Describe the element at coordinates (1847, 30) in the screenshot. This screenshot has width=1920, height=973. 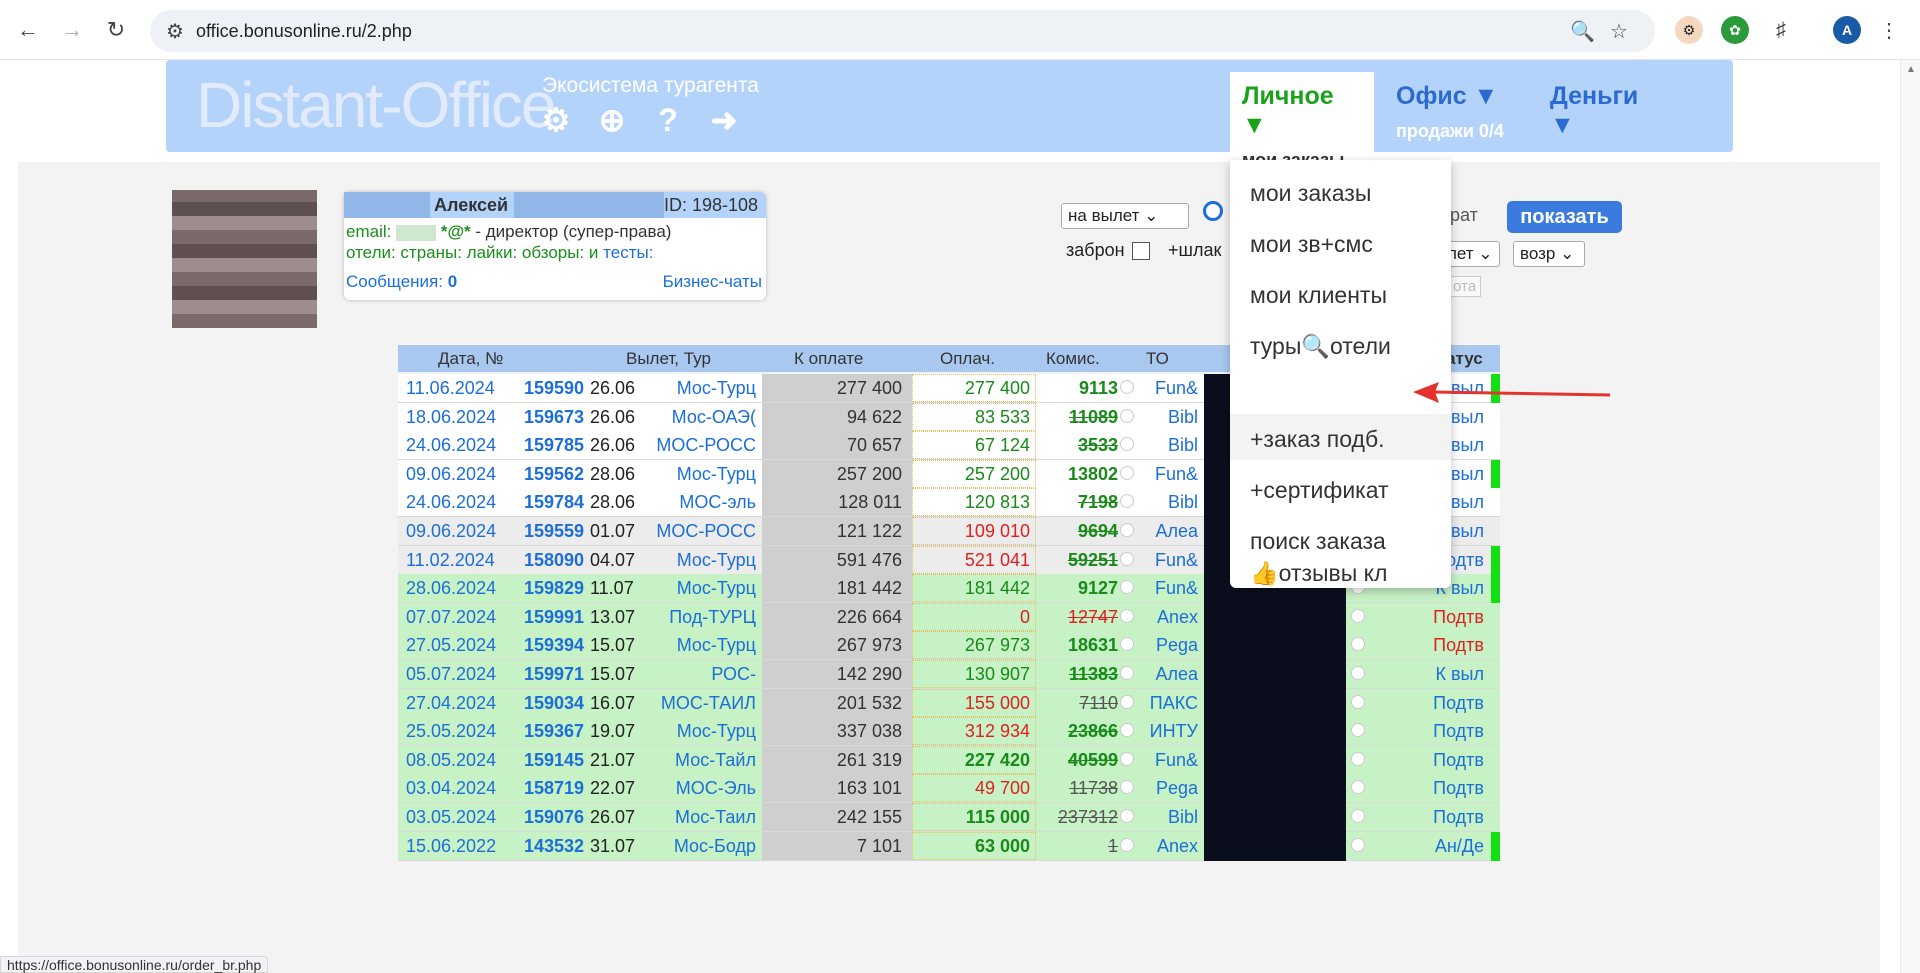
I see `profile-avatar: A` at that location.